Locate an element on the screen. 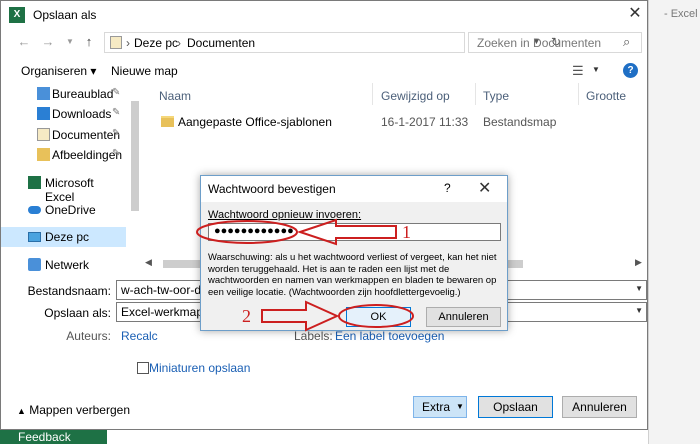 The width and height of the screenshot is (700, 444). navigation-scrollbar is located at coordinates (135, 180).